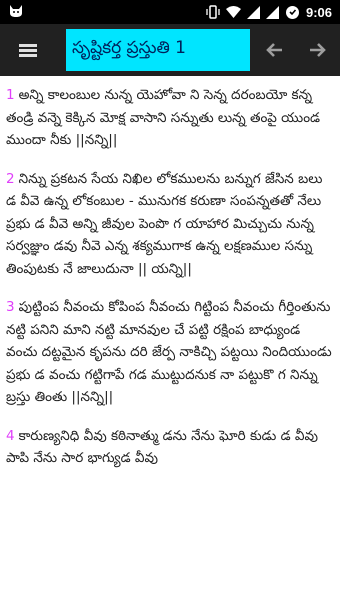  I want to click on arrow-left-icon, so click(274, 50).